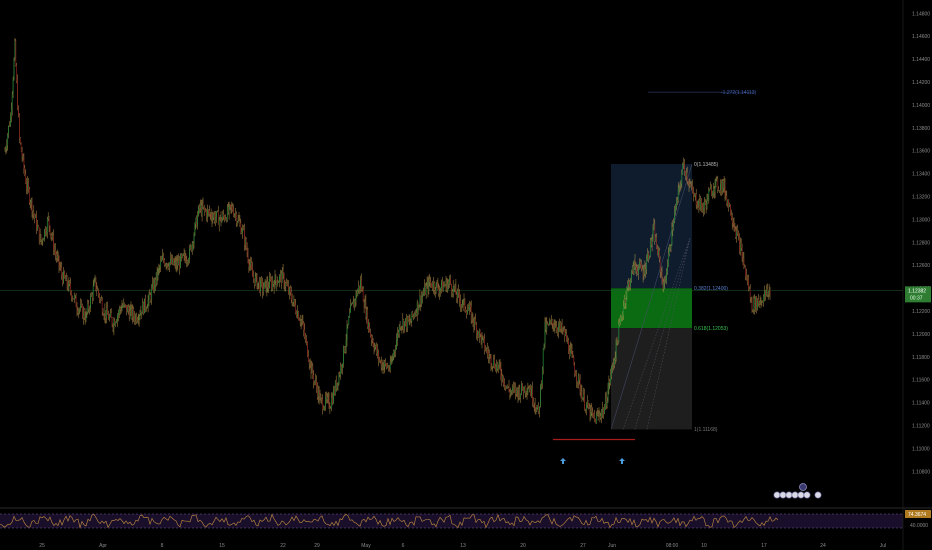 The height and width of the screenshot is (550, 932). What do you see at coordinates (921, 197) in the screenshot?
I see `price-tick-label: 1.13200` at bounding box center [921, 197].